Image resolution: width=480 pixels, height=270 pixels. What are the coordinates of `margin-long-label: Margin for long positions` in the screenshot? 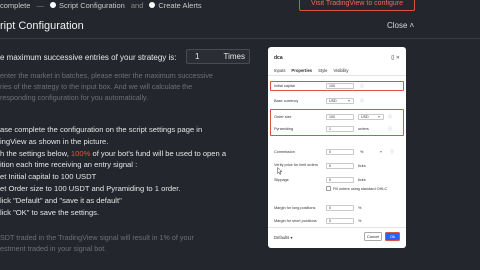 It's located at (295, 208).